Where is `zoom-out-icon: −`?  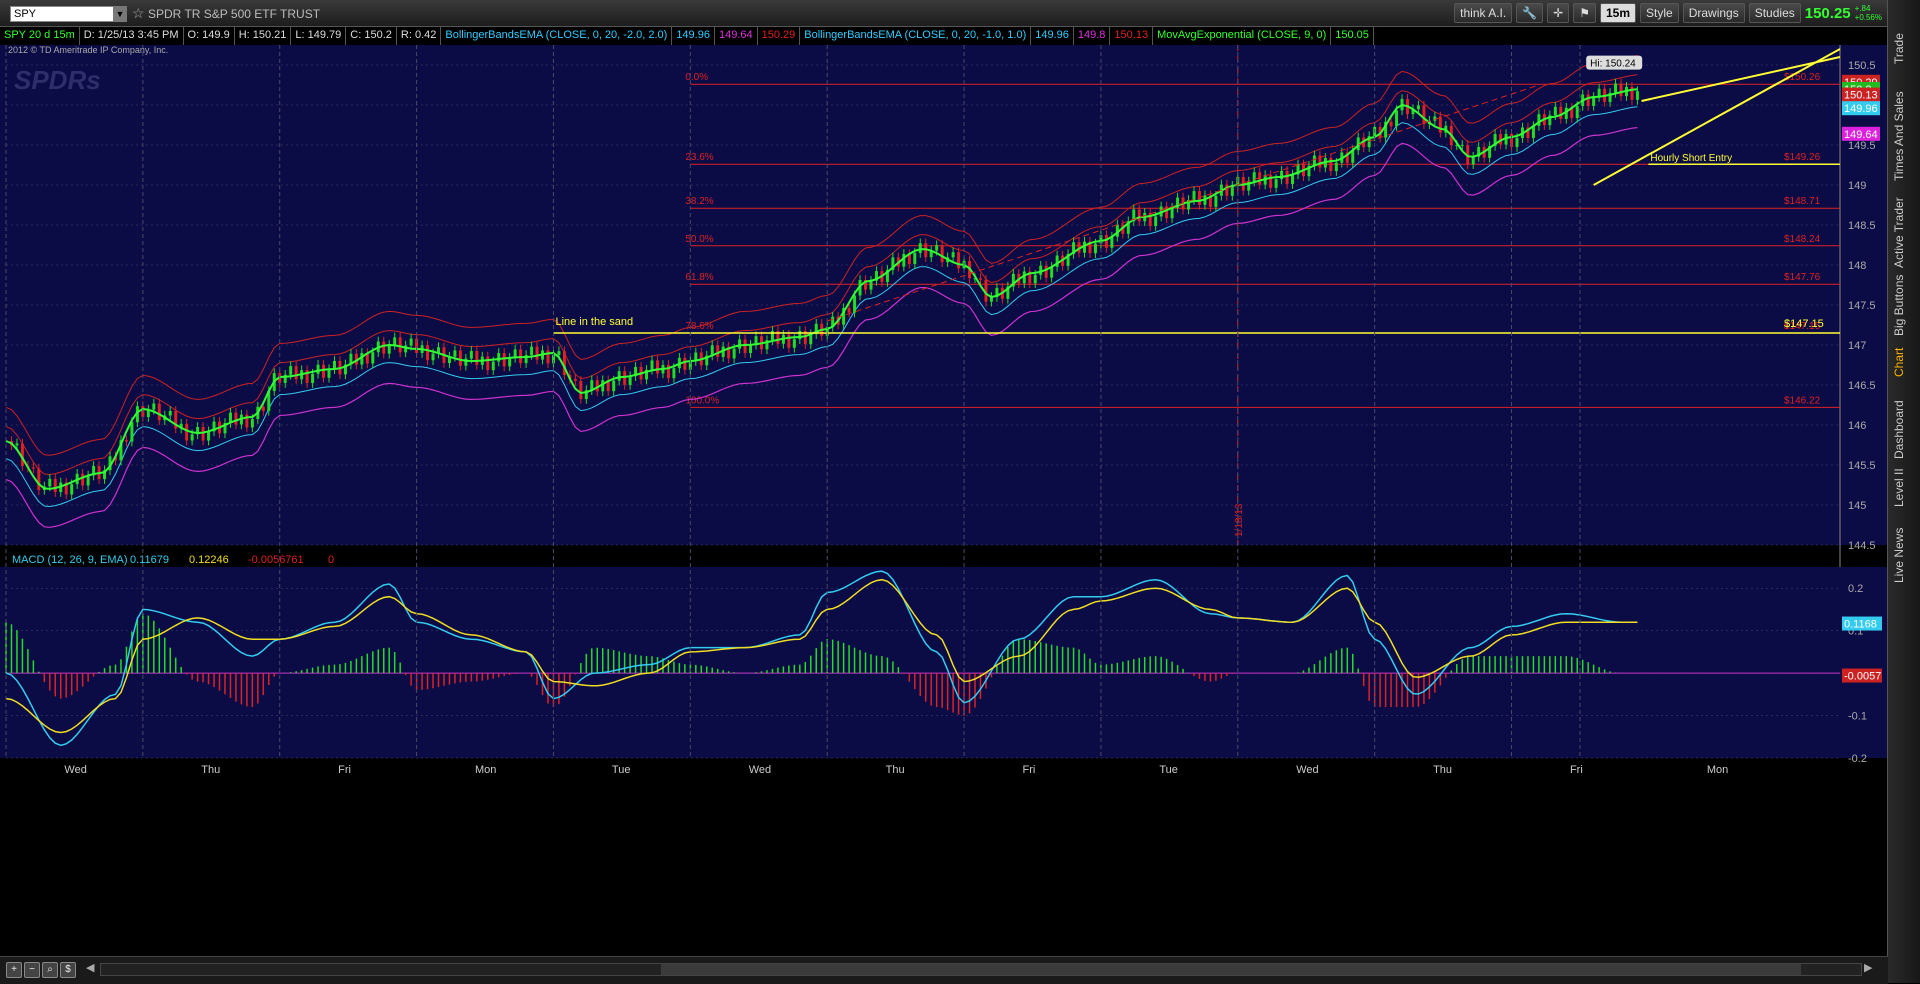 zoom-out-icon: − is located at coordinates (32, 970).